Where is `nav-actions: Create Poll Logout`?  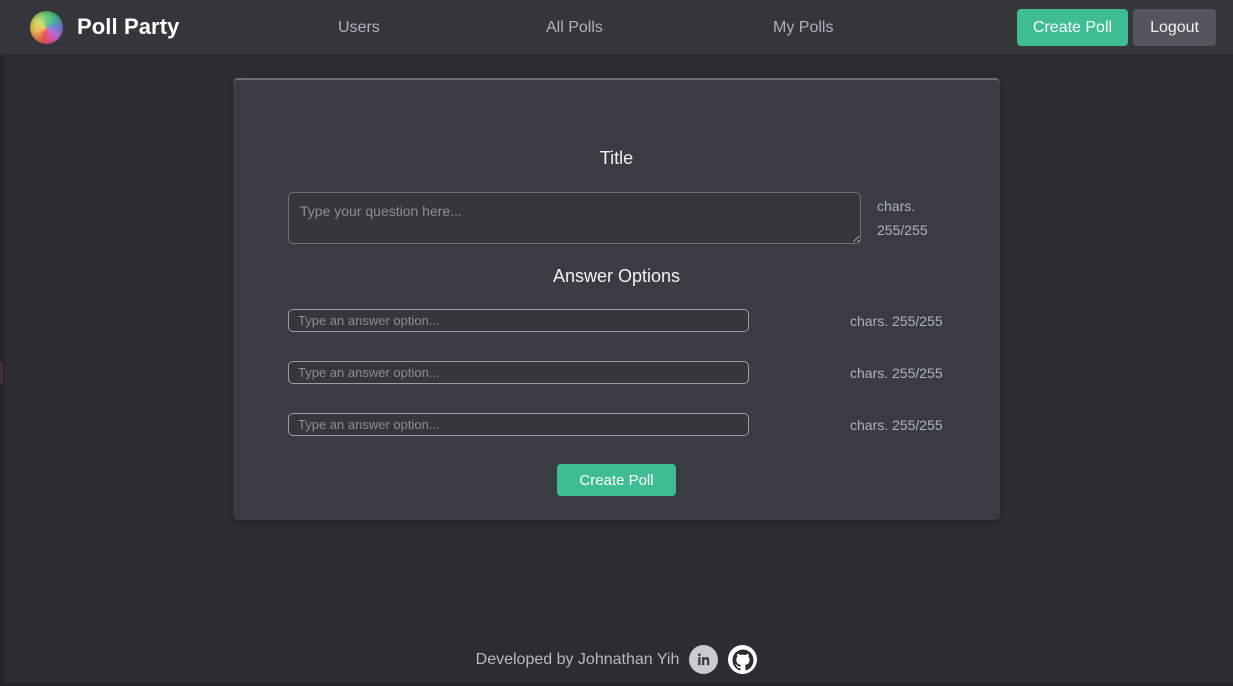 nav-actions: Create Poll Logout is located at coordinates (1124, 27).